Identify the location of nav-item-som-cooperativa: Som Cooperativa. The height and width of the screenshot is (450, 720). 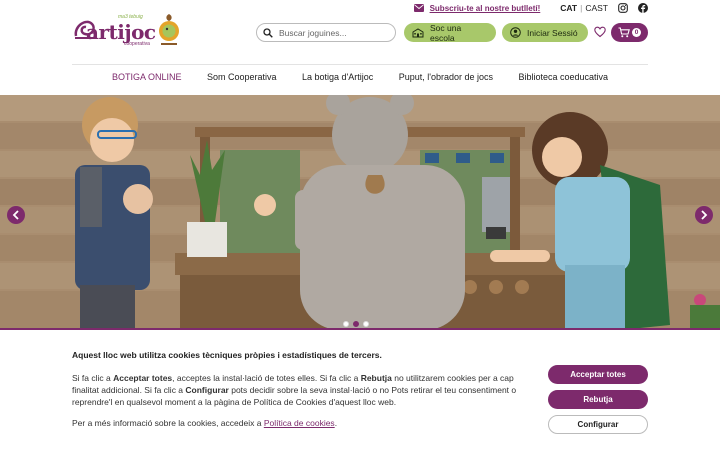
(242, 80).